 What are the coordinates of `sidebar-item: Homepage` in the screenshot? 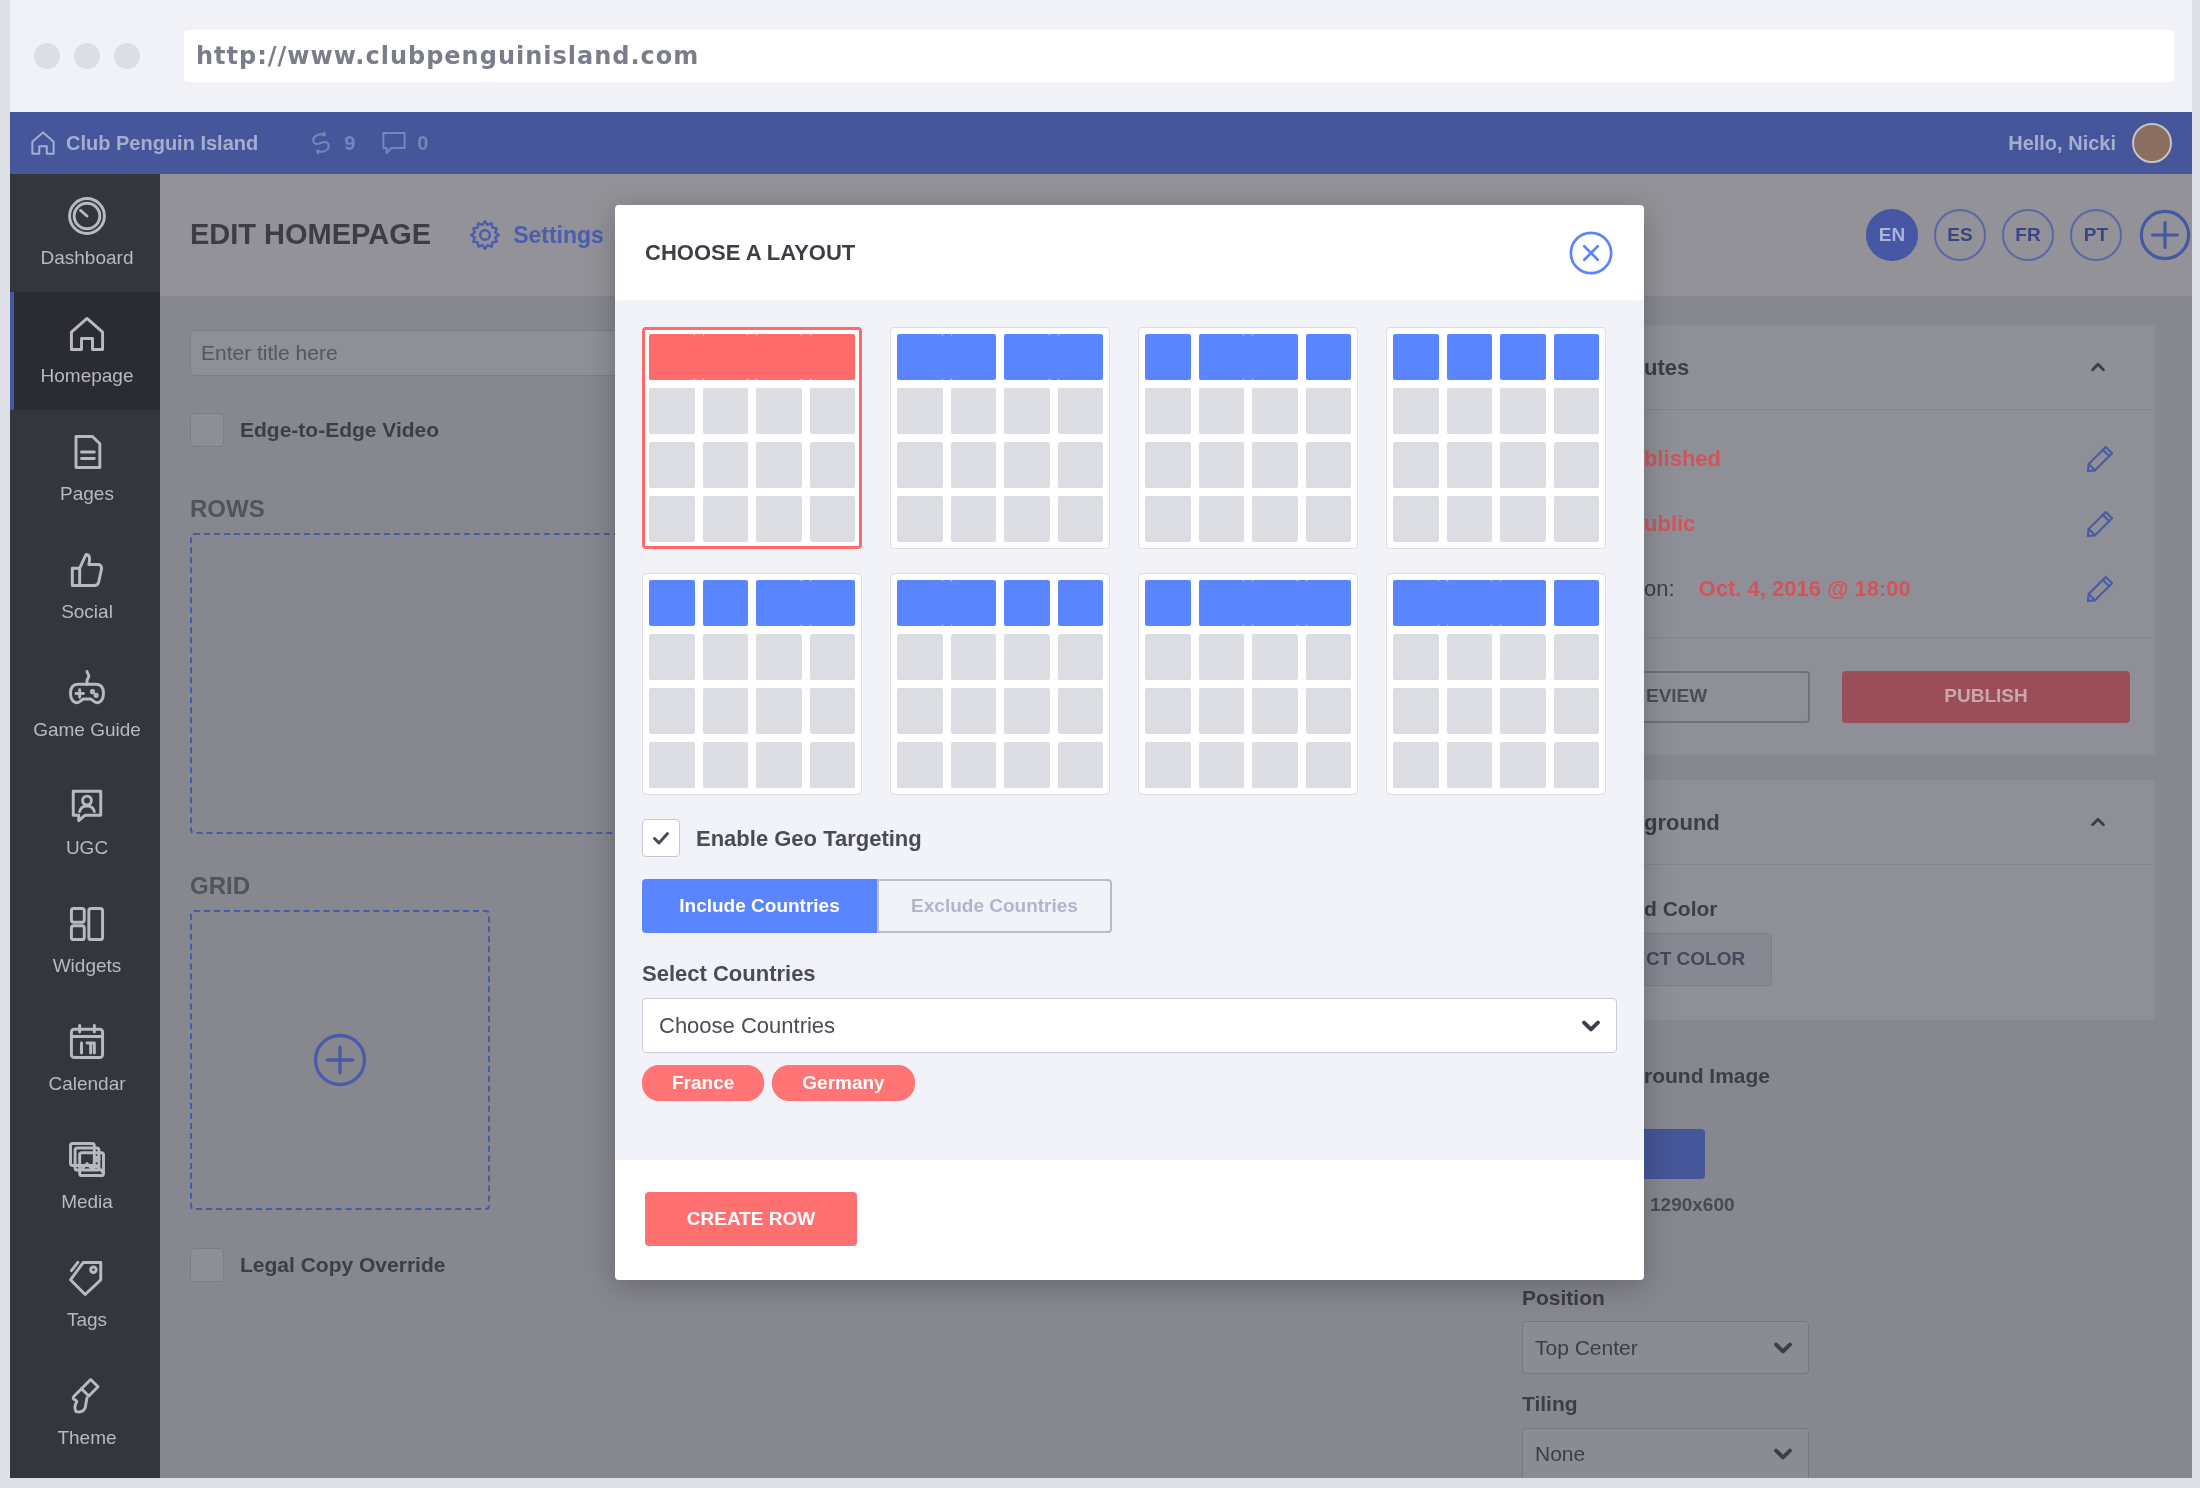 It's located at (85, 351).